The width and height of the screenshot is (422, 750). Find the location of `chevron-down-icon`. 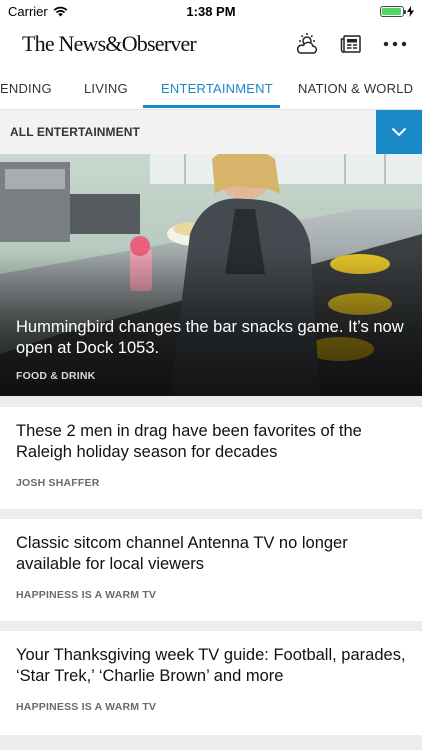

chevron-down-icon is located at coordinates (399, 132).